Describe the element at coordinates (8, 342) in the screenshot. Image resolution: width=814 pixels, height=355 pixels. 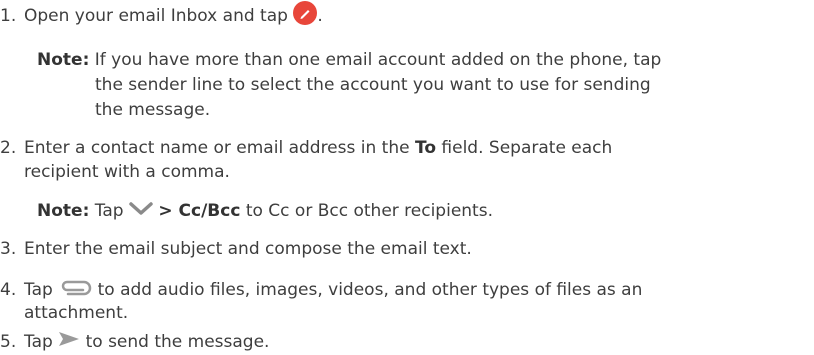
I see `step-number: 5.` at that location.